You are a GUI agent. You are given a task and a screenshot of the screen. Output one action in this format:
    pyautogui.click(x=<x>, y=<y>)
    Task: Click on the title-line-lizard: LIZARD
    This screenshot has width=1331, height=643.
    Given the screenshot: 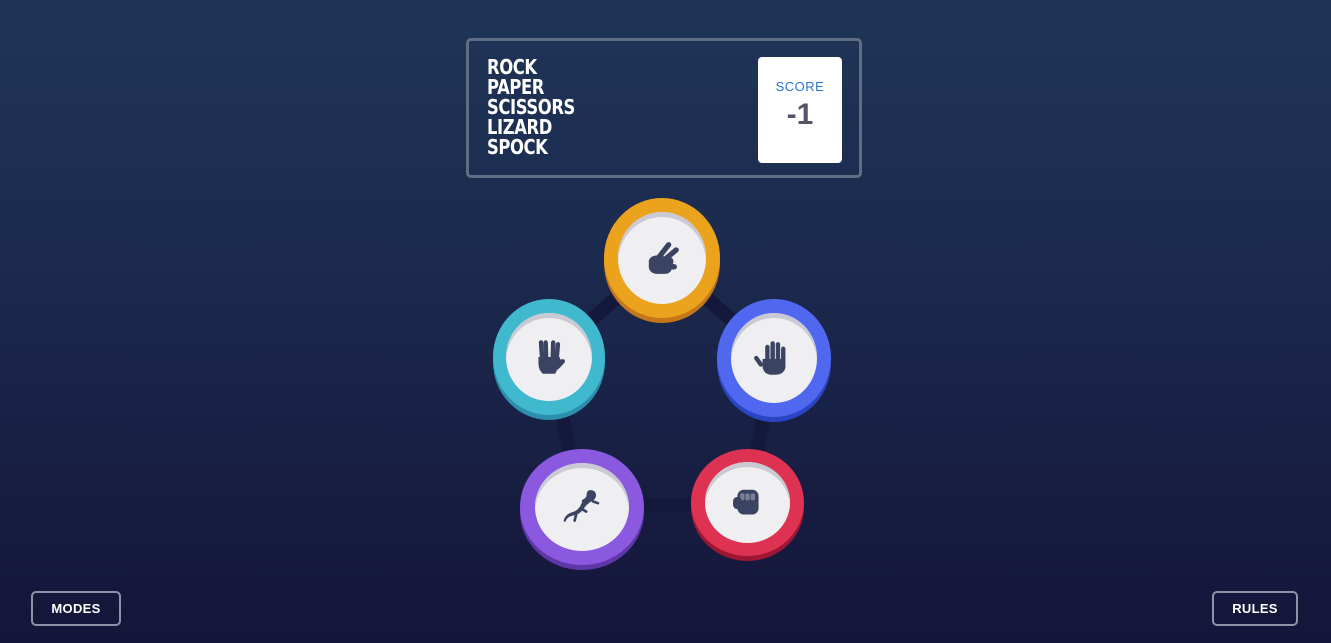 What is the action you would take?
    pyautogui.click(x=519, y=127)
    